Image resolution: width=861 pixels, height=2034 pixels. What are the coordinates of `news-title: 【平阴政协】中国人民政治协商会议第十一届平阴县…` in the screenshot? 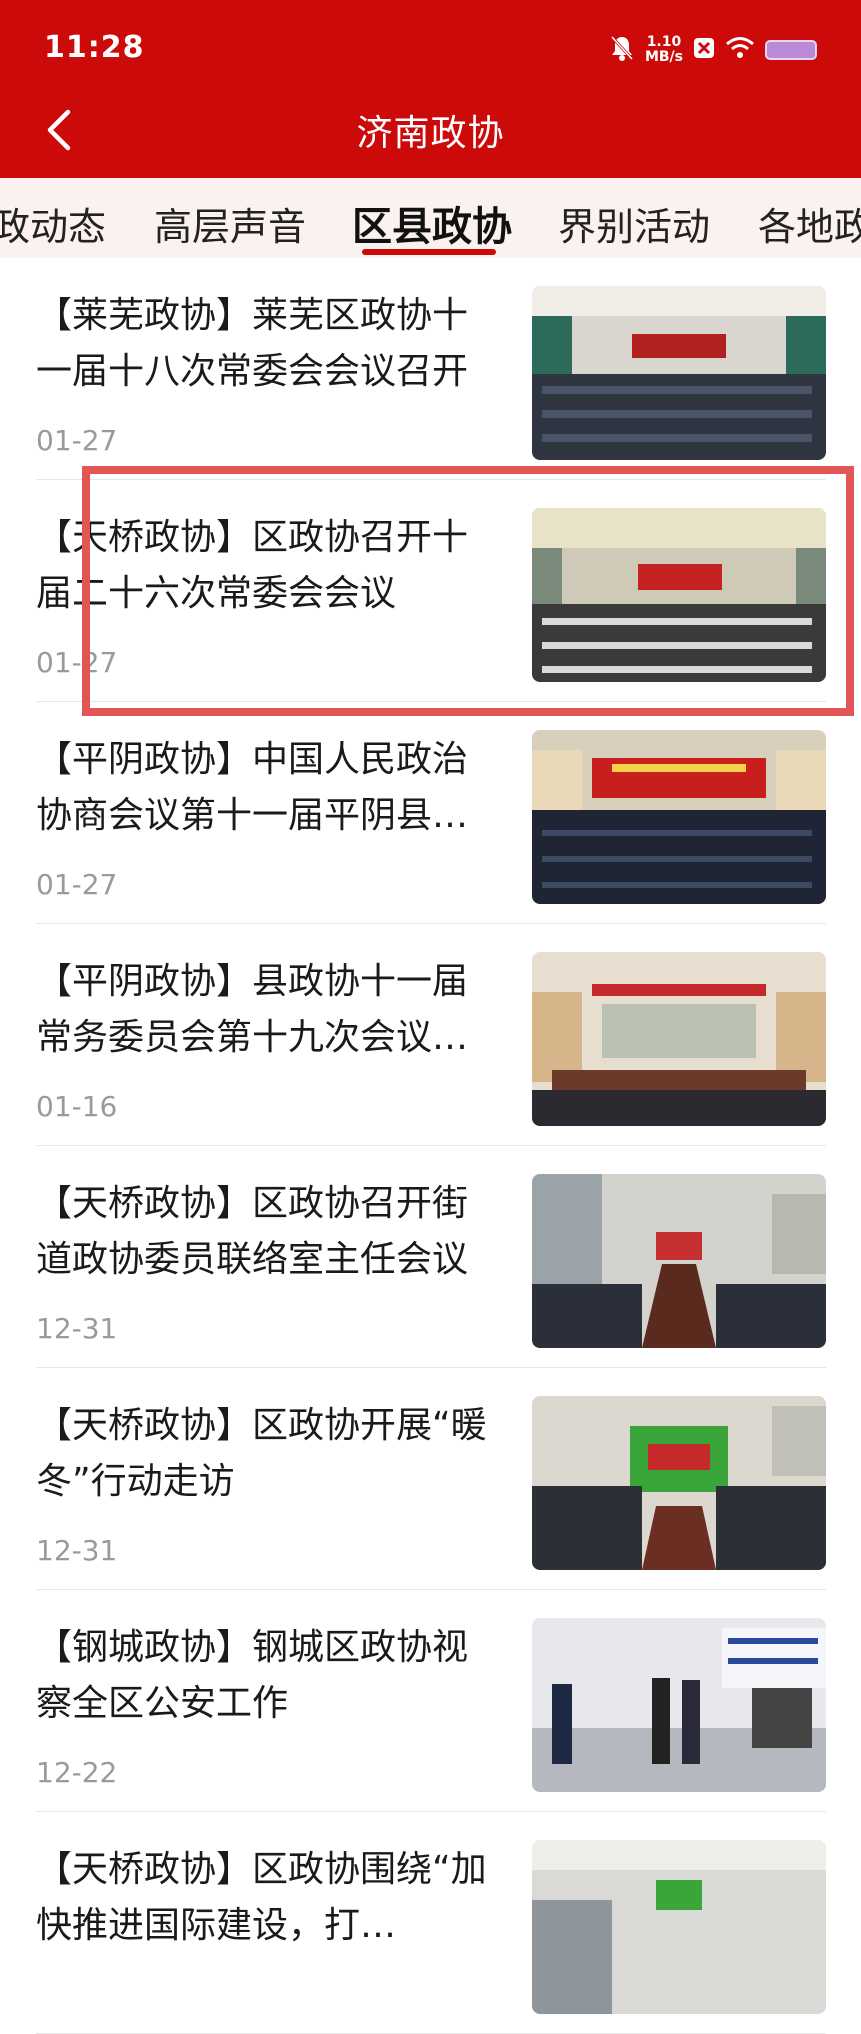 It's located at (252, 787).